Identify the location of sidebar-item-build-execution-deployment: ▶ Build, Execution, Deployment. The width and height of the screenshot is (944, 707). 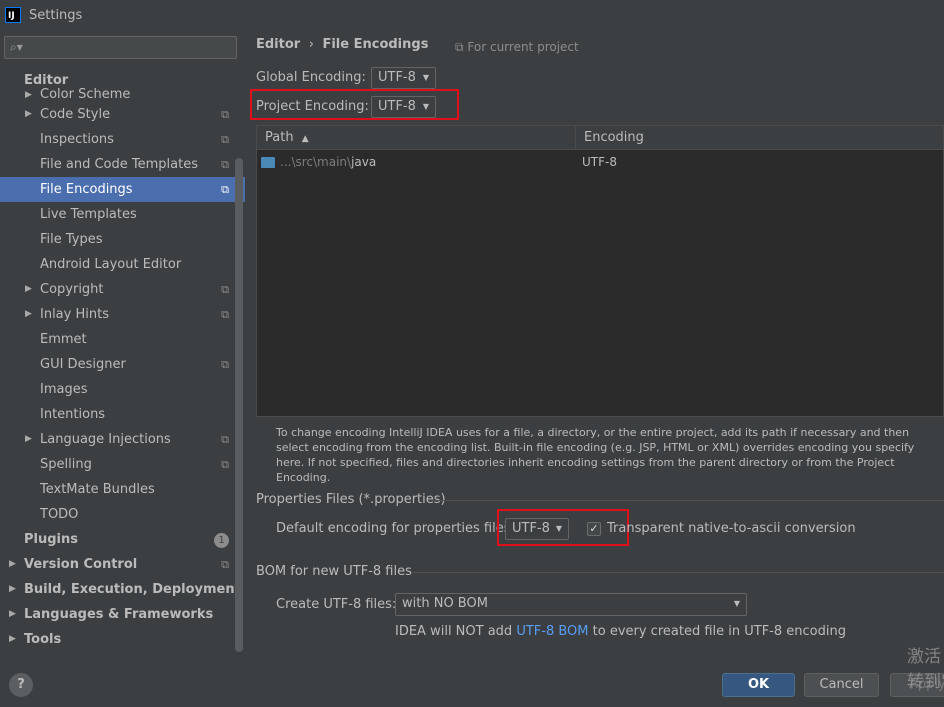
(122, 589).